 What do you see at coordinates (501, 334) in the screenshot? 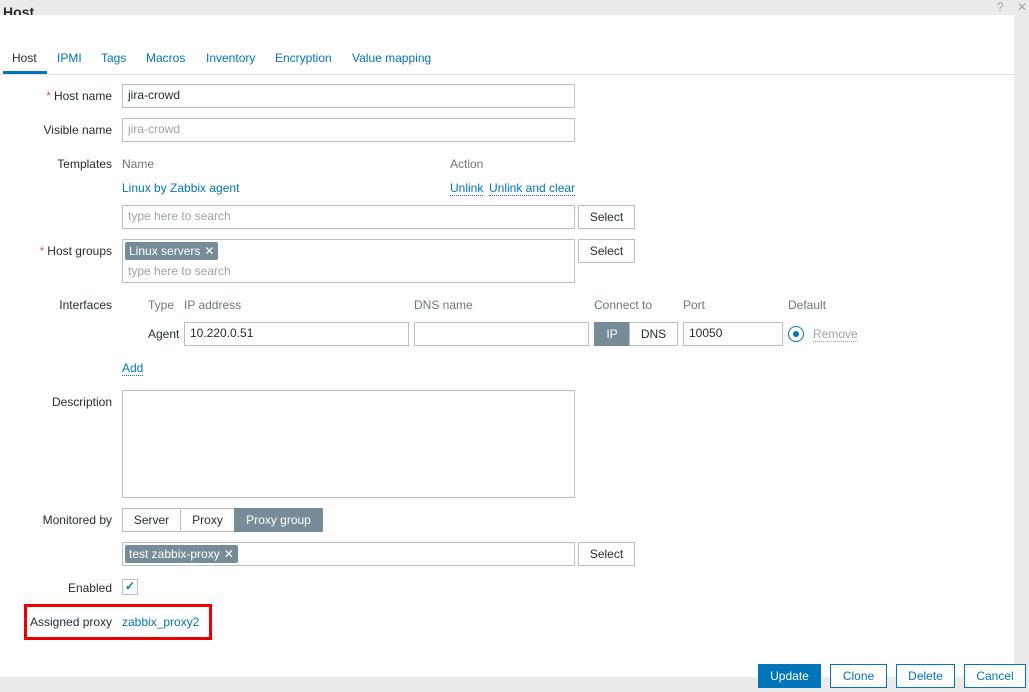
I see `interface-dns-input` at bounding box center [501, 334].